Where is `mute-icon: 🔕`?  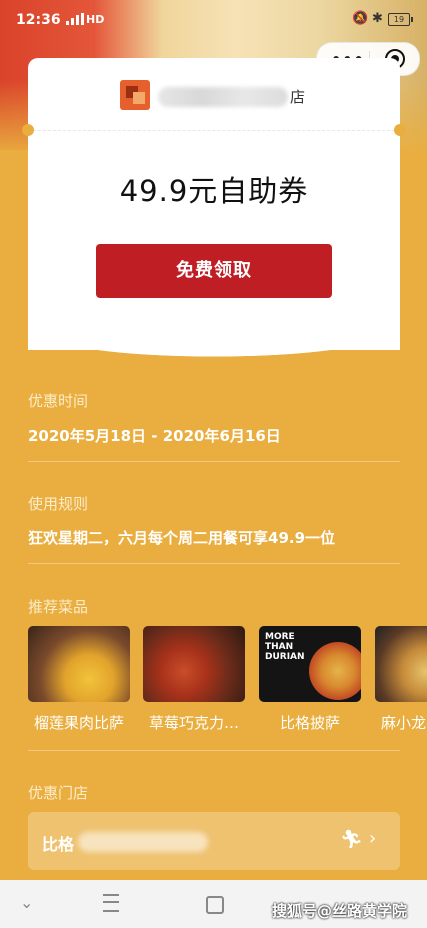
mute-icon: 🔕 is located at coordinates (360, 18).